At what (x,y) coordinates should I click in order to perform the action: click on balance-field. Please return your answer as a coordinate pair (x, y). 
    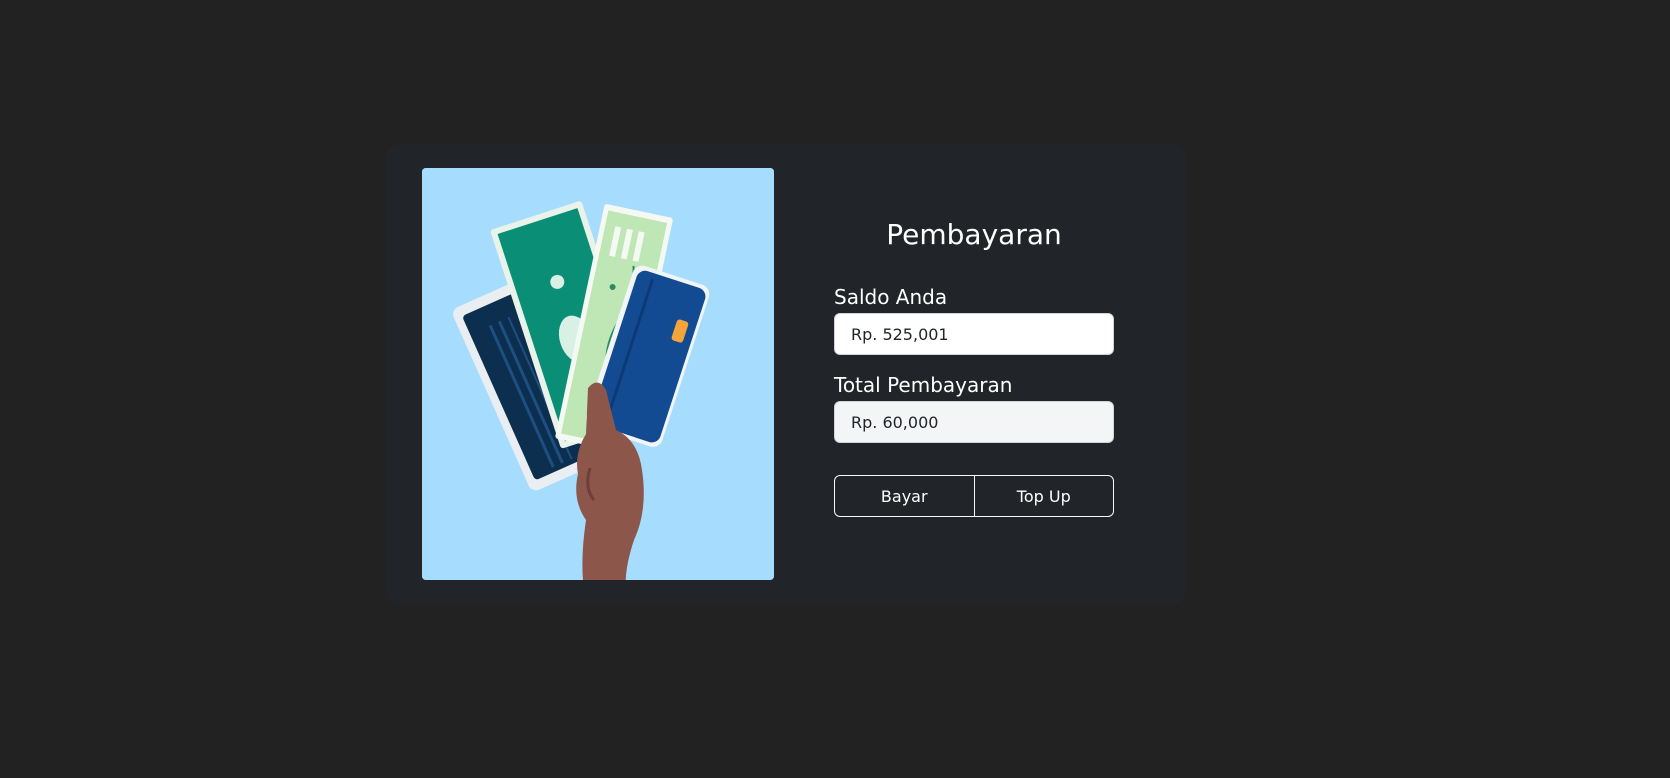
    Looking at the image, I should click on (974, 334).